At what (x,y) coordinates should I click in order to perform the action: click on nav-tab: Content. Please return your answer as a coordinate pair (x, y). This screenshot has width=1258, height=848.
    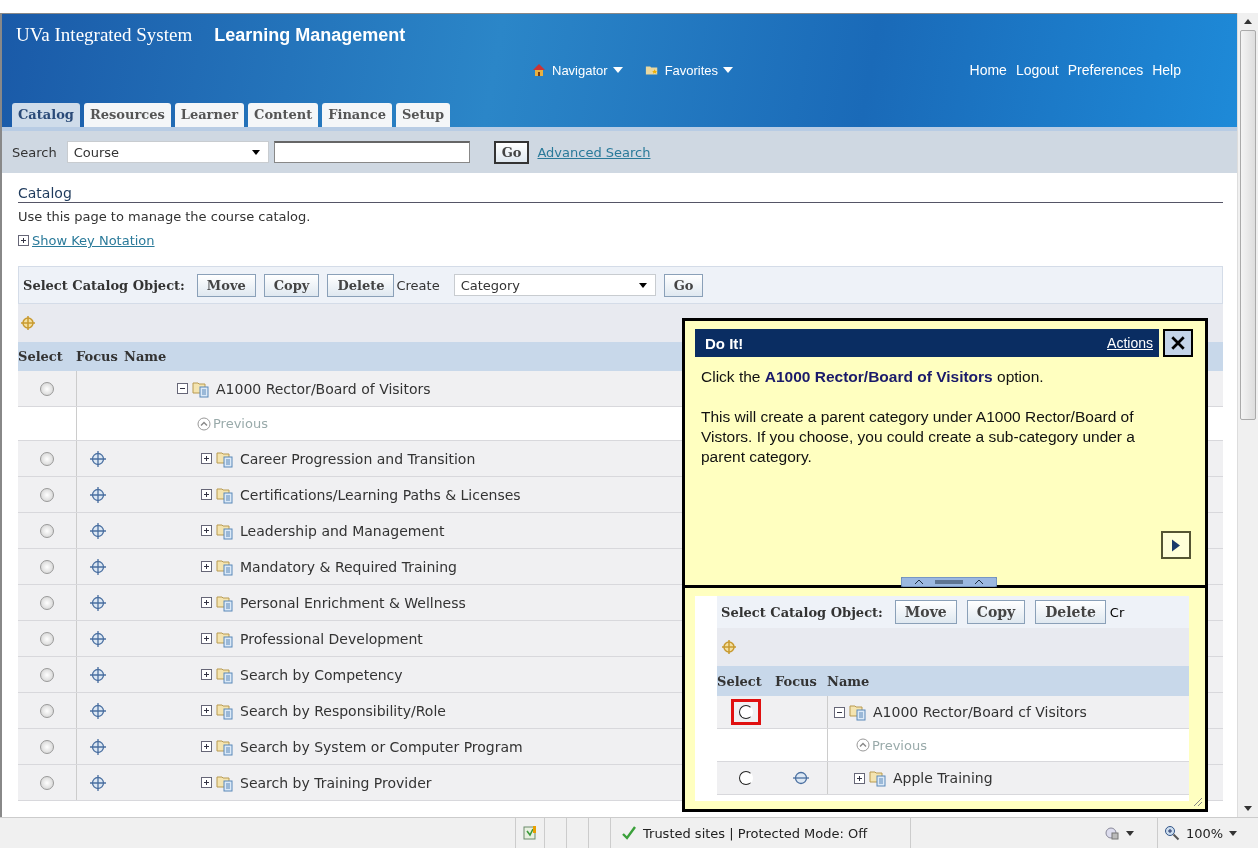
    Looking at the image, I should click on (283, 115).